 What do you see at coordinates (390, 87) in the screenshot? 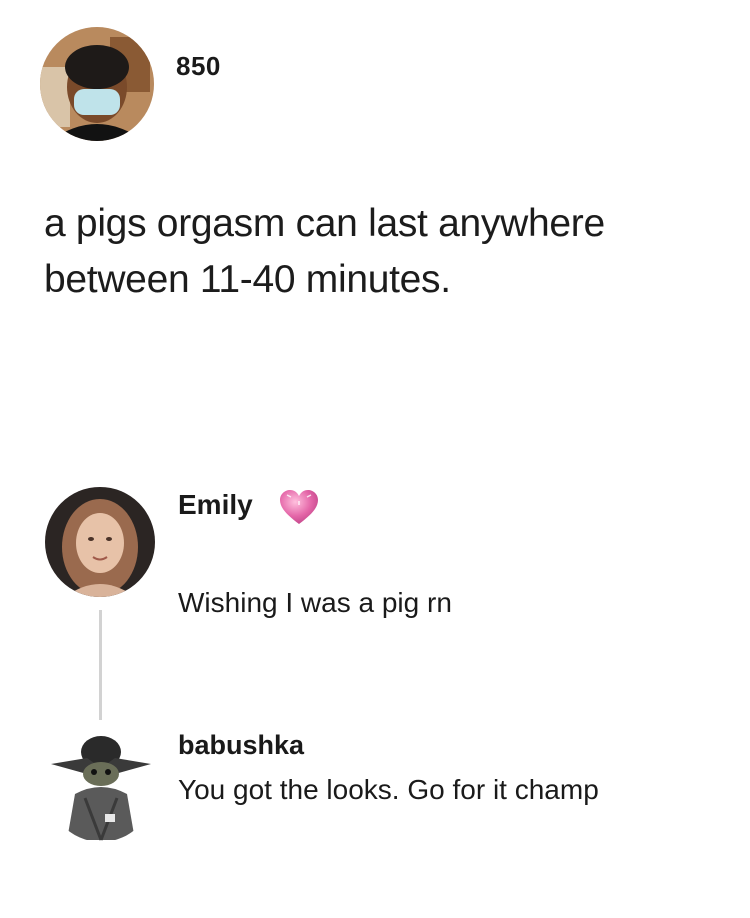
I see `post-header: 850` at bounding box center [390, 87].